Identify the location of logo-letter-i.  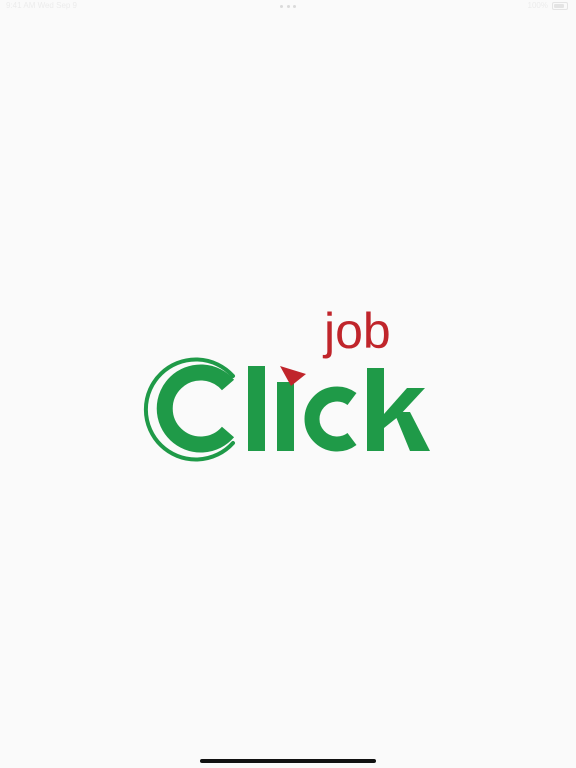
(285, 416).